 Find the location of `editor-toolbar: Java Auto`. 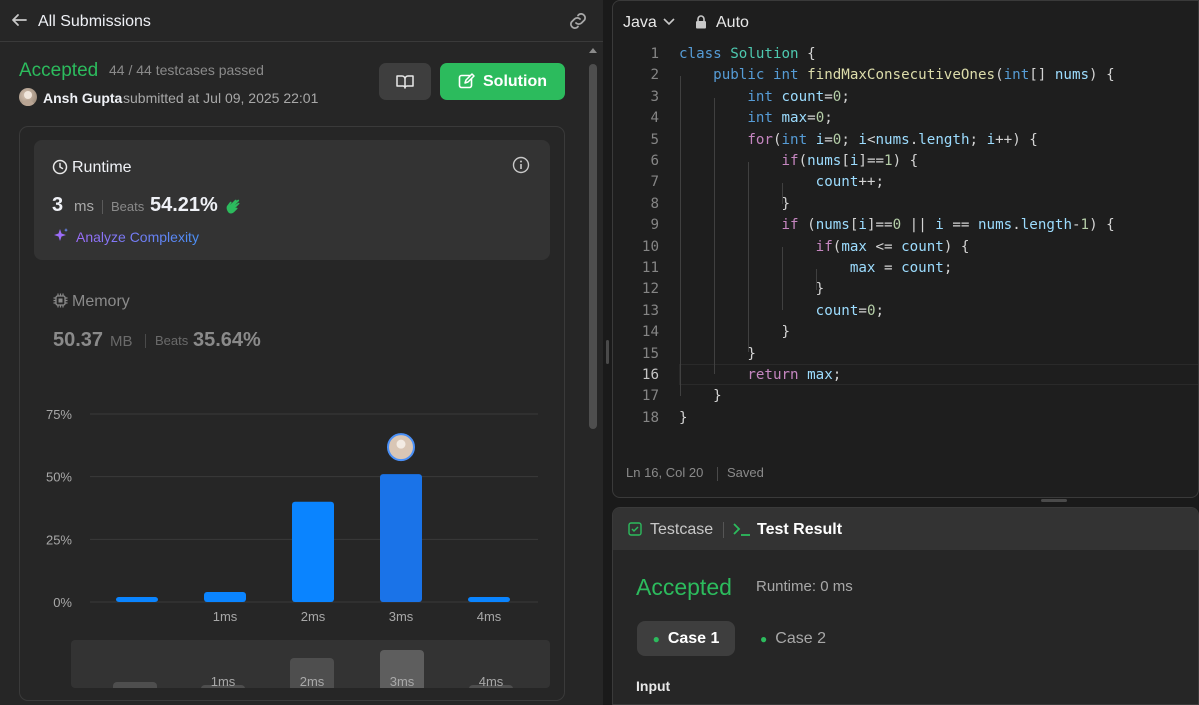

editor-toolbar: Java Auto is located at coordinates (905, 22).